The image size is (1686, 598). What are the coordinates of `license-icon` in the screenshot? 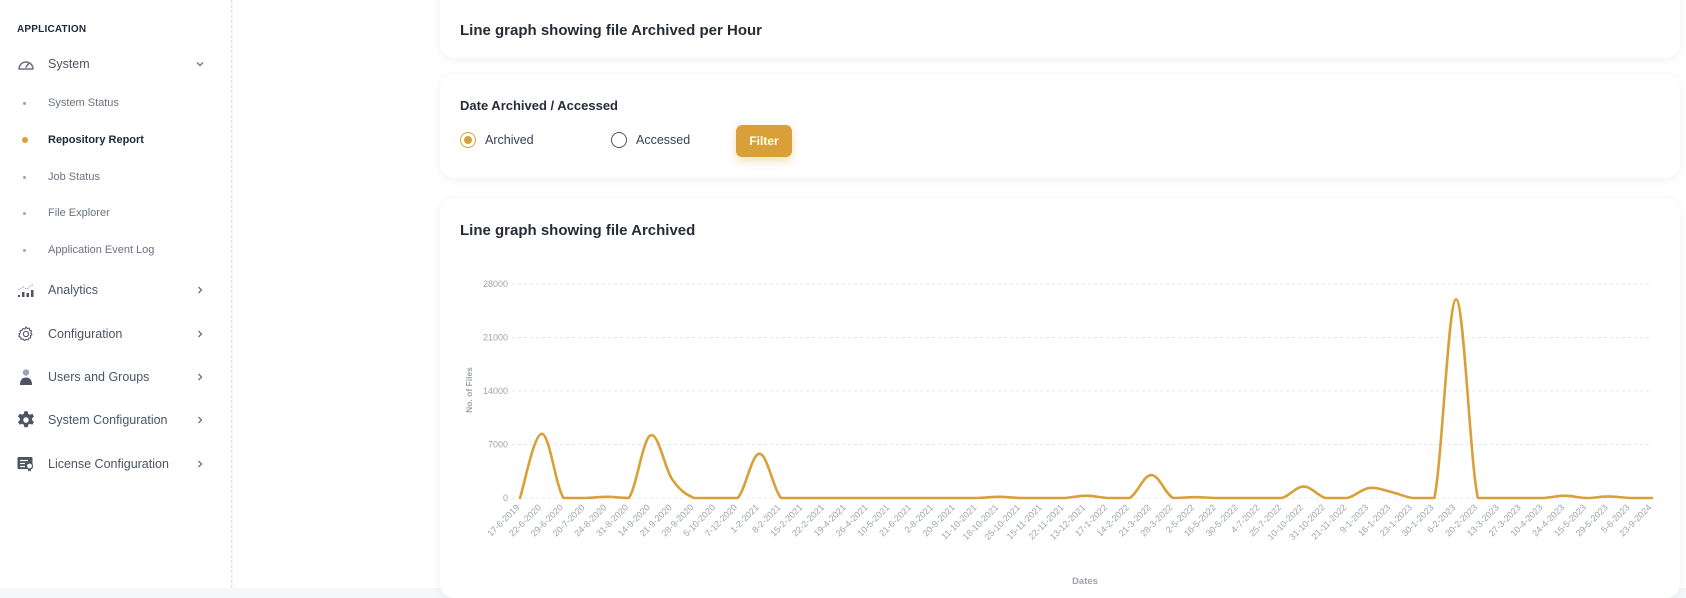 It's located at (26, 464).